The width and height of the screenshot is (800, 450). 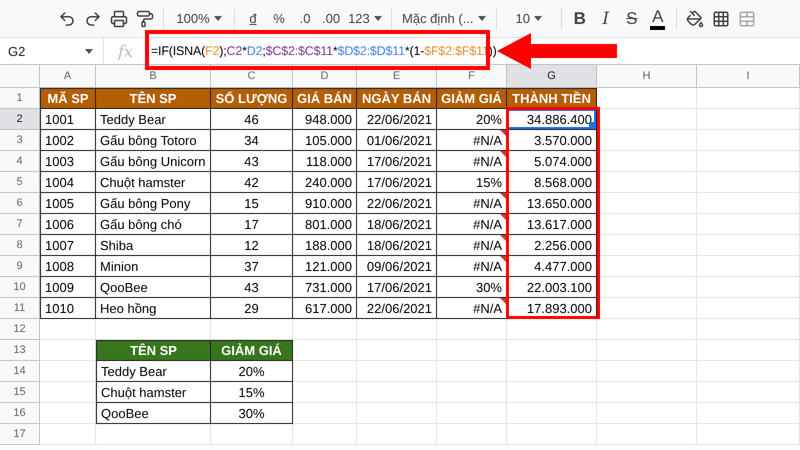 What do you see at coordinates (325, 266) in the screenshot?
I see `table-cell: 121.000` at bounding box center [325, 266].